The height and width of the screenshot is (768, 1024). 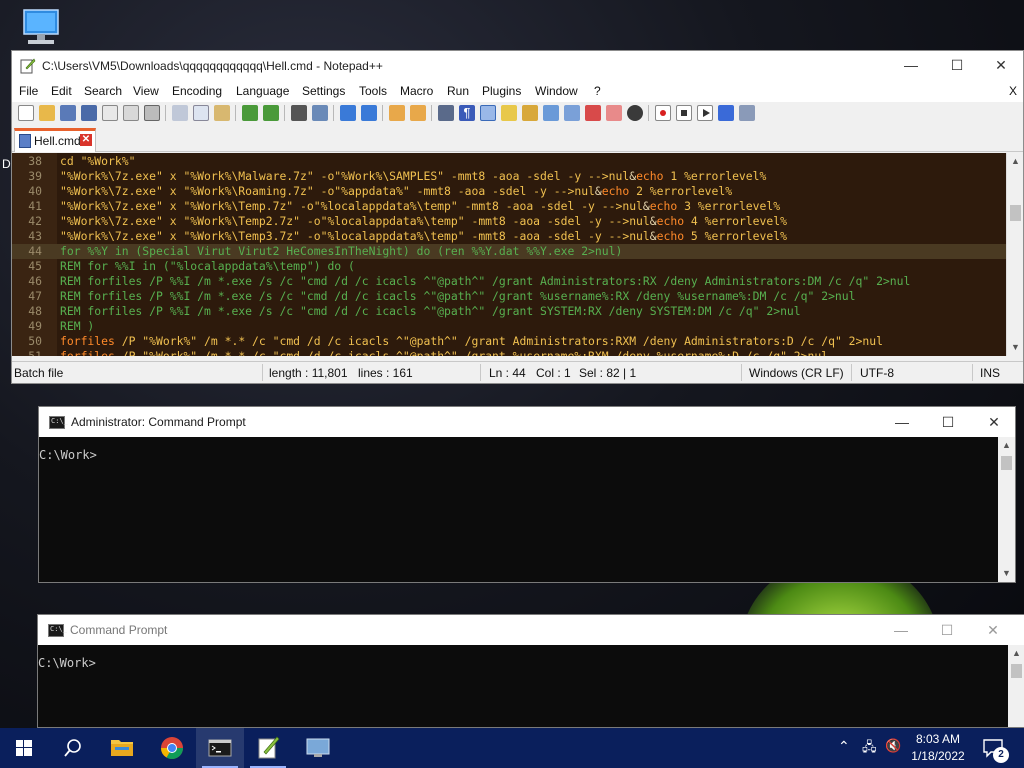 What do you see at coordinates (250, 113) in the screenshot?
I see `undo-icon` at bounding box center [250, 113].